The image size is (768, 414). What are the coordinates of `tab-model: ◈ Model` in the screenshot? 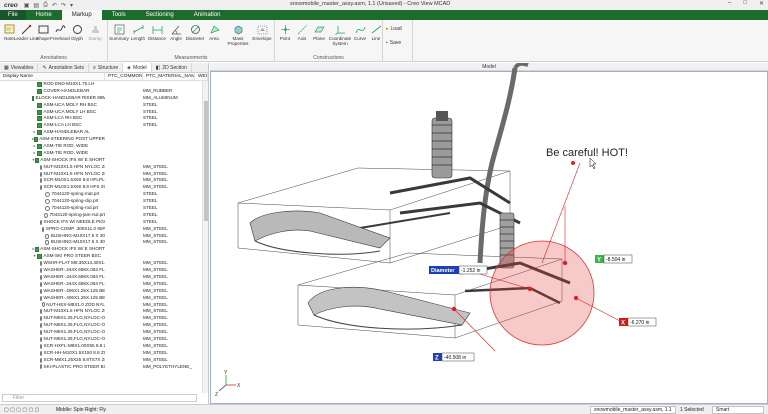 It's located at (137, 67).